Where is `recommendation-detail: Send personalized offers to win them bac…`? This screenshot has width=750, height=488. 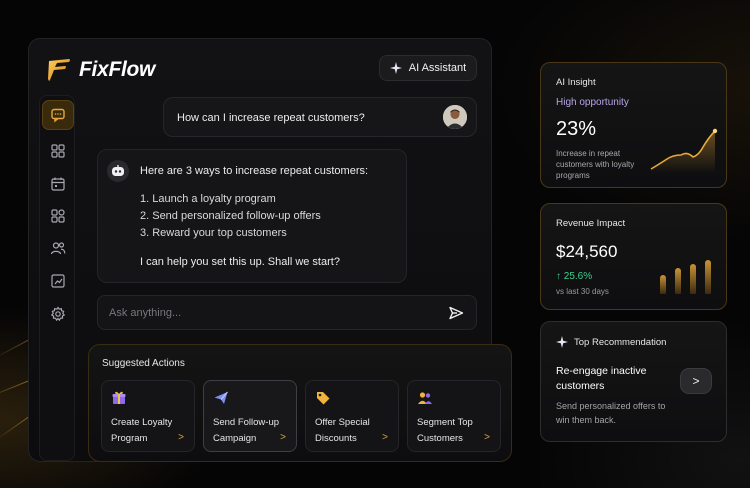 recommendation-detail: Send personalized offers to win them bac… is located at coordinates (611, 413).